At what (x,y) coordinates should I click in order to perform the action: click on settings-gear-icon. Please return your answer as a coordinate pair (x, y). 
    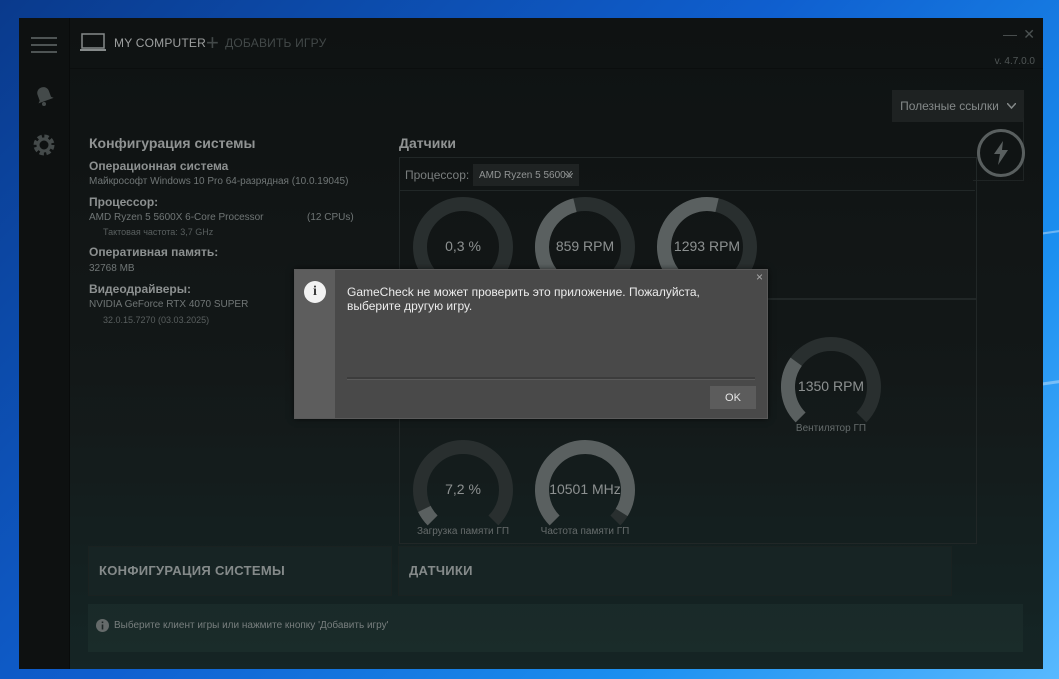
    Looking at the image, I should click on (44, 145).